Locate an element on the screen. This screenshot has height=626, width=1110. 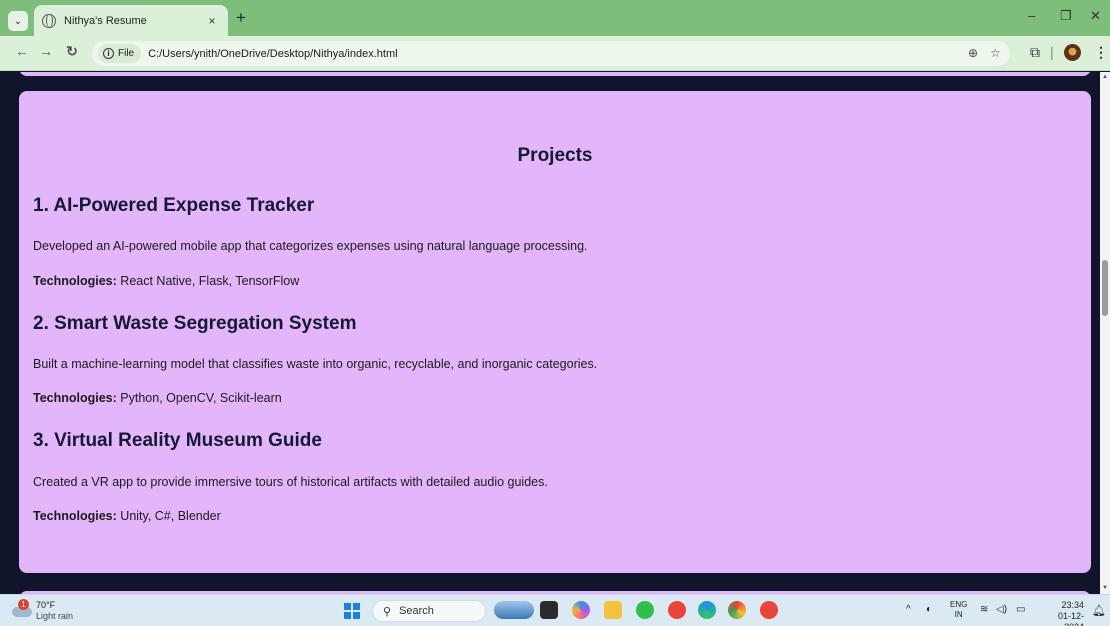
previous-section-card is located at coordinates (555, 74).